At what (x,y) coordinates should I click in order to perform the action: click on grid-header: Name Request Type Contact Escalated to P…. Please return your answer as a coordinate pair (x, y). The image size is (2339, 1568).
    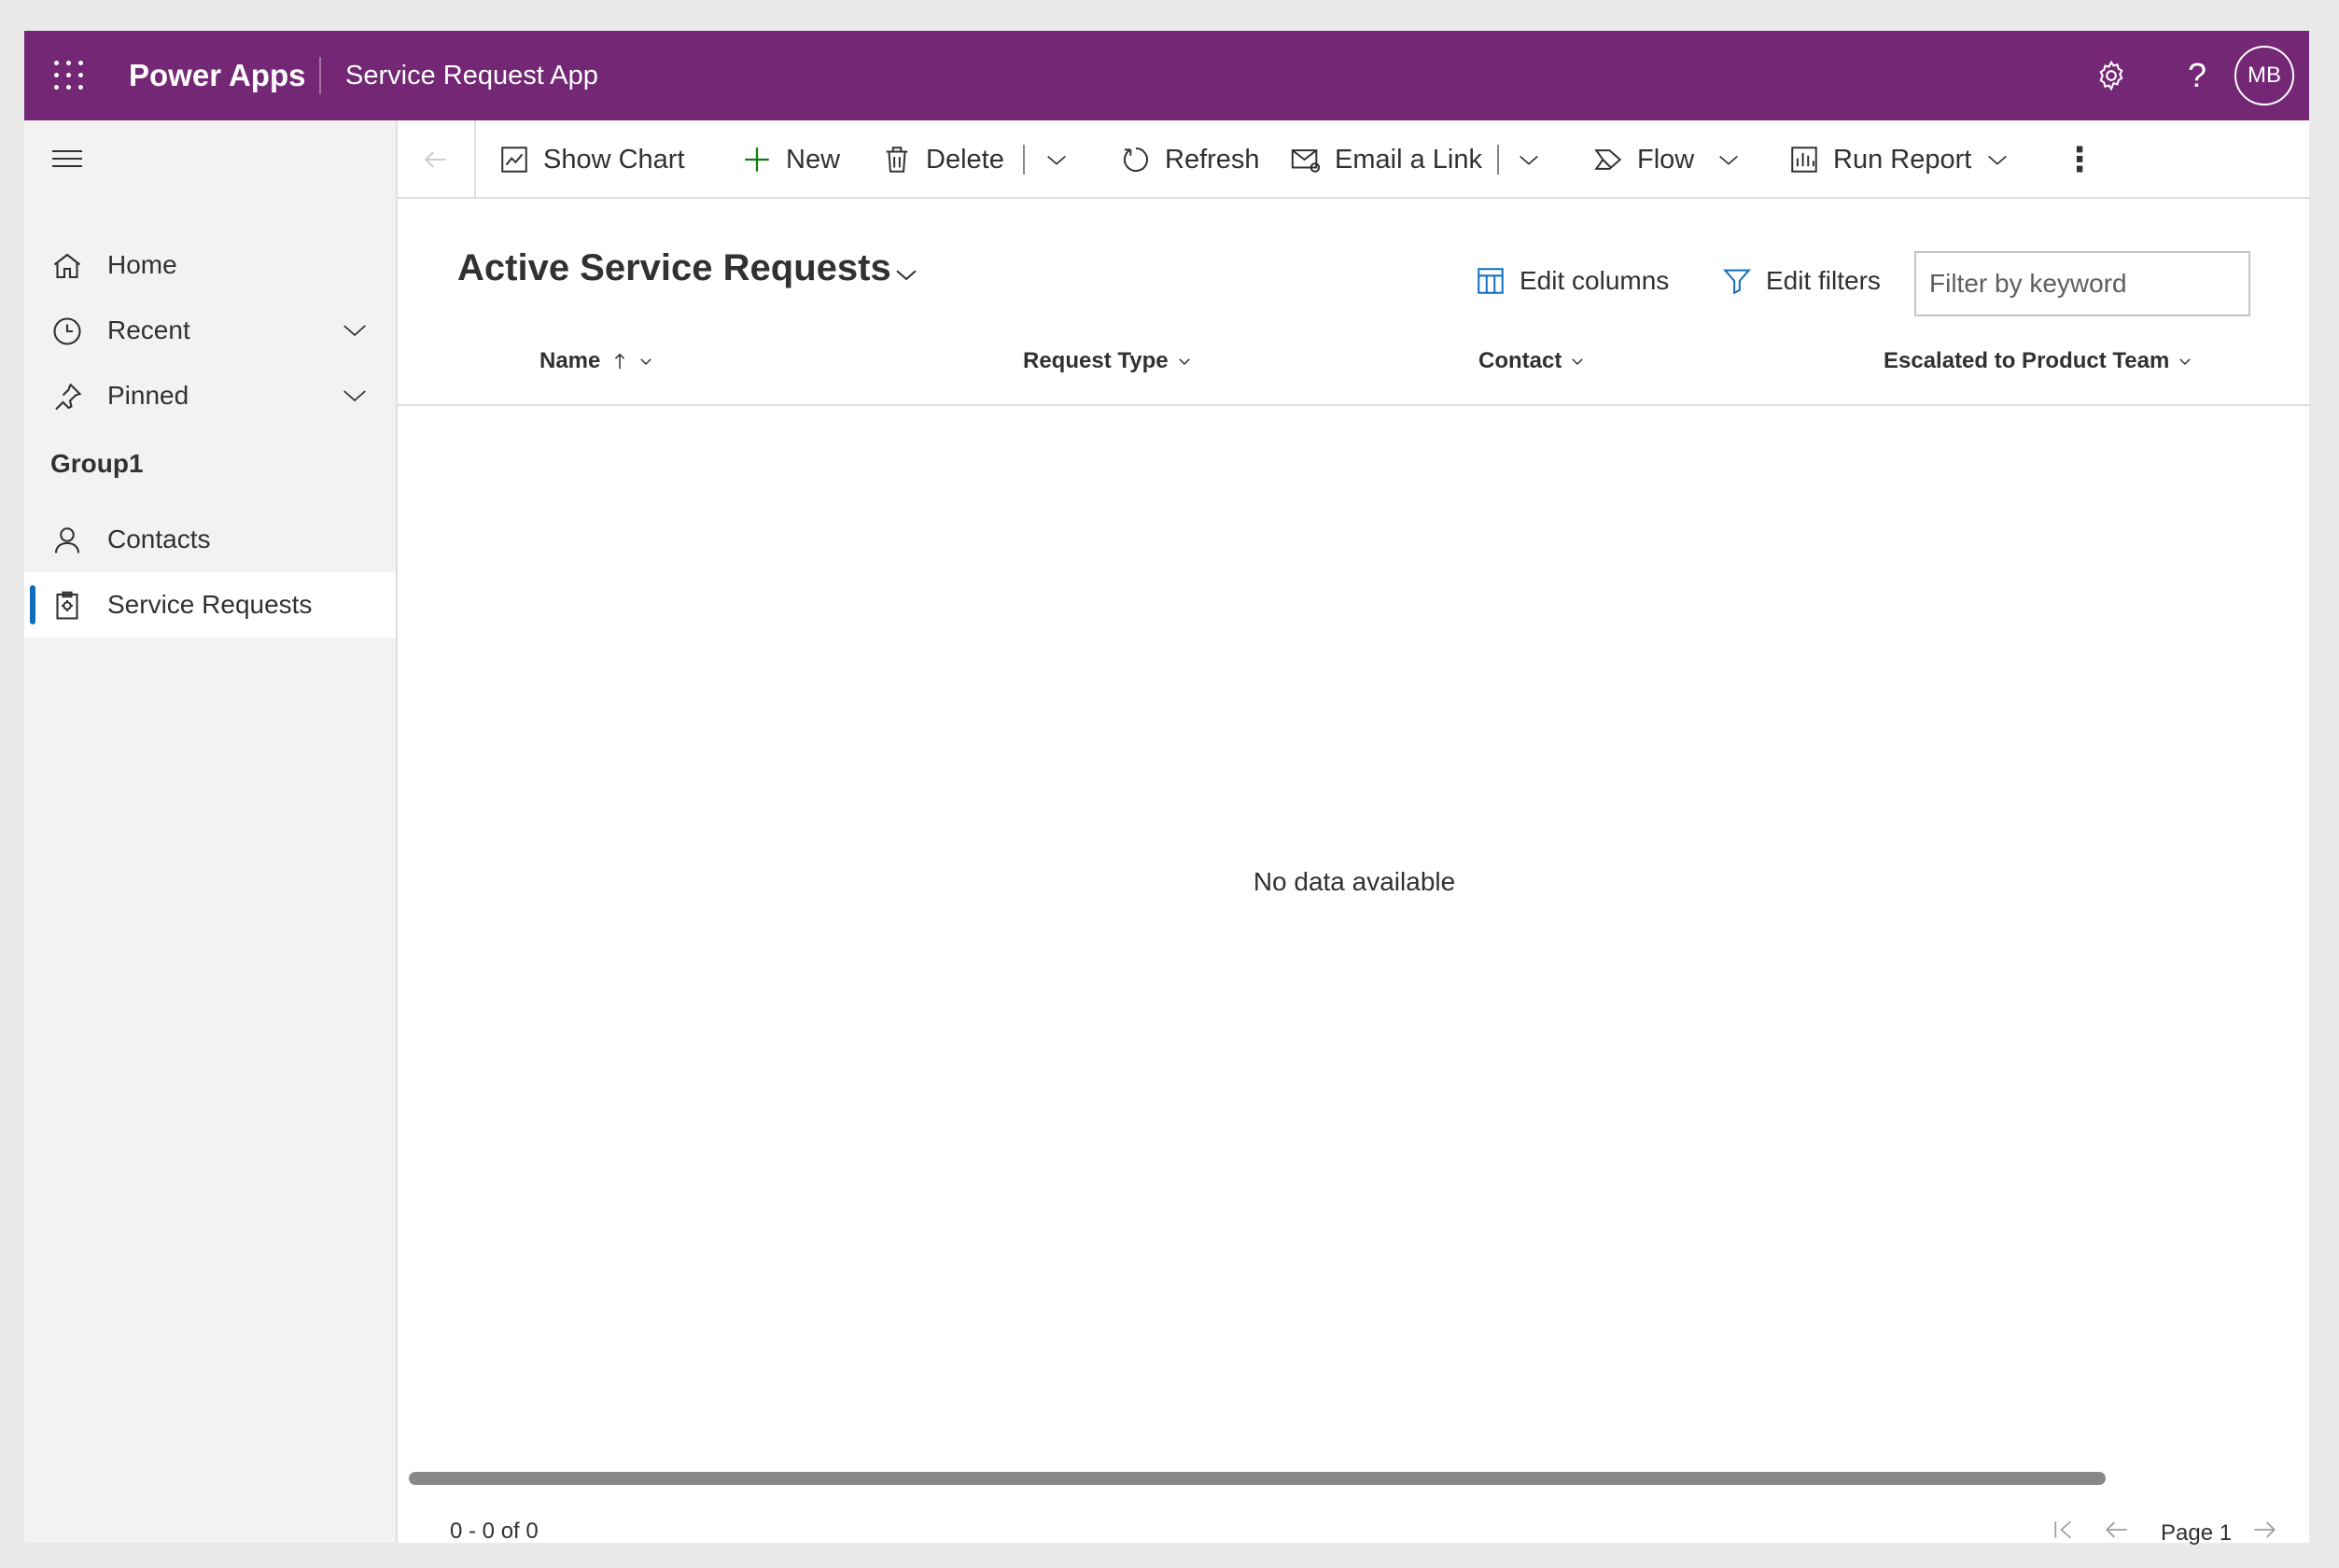
    Looking at the image, I should click on (1354, 361).